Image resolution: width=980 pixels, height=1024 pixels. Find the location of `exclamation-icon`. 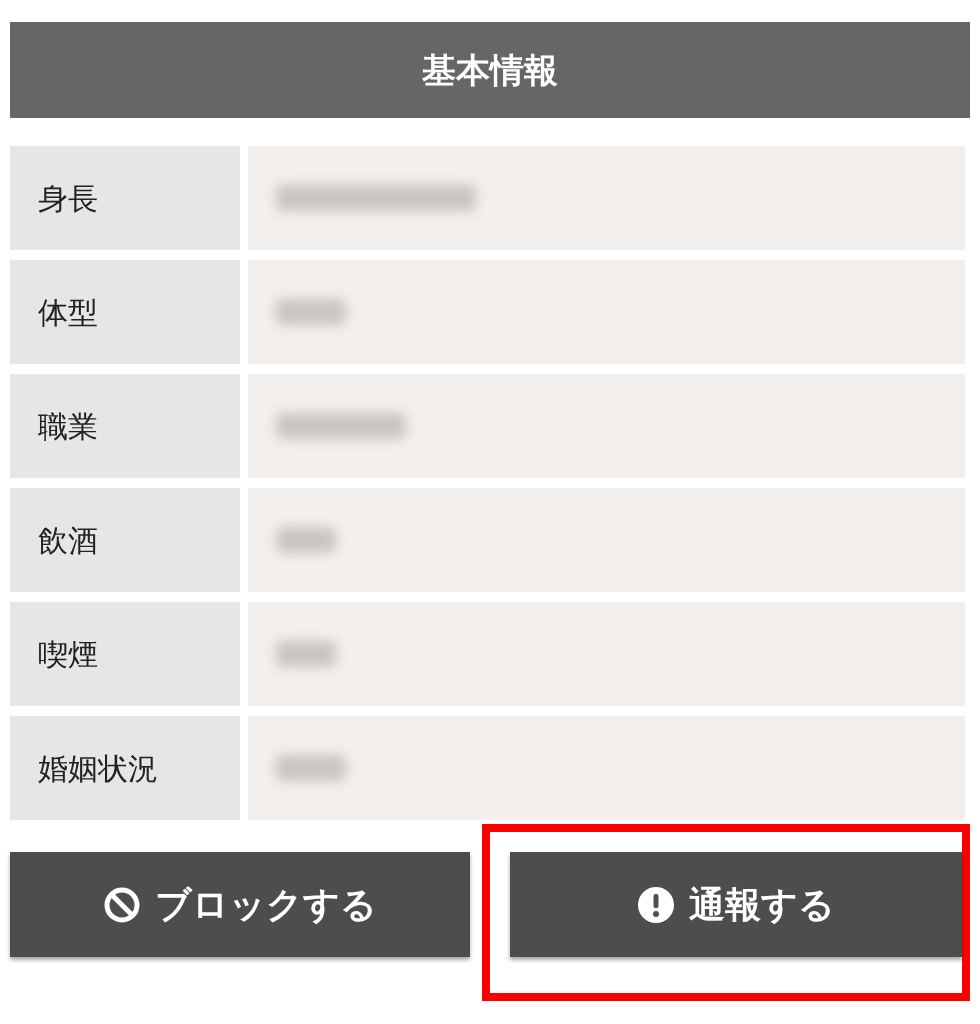

exclamation-icon is located at coordinates (656, 904).